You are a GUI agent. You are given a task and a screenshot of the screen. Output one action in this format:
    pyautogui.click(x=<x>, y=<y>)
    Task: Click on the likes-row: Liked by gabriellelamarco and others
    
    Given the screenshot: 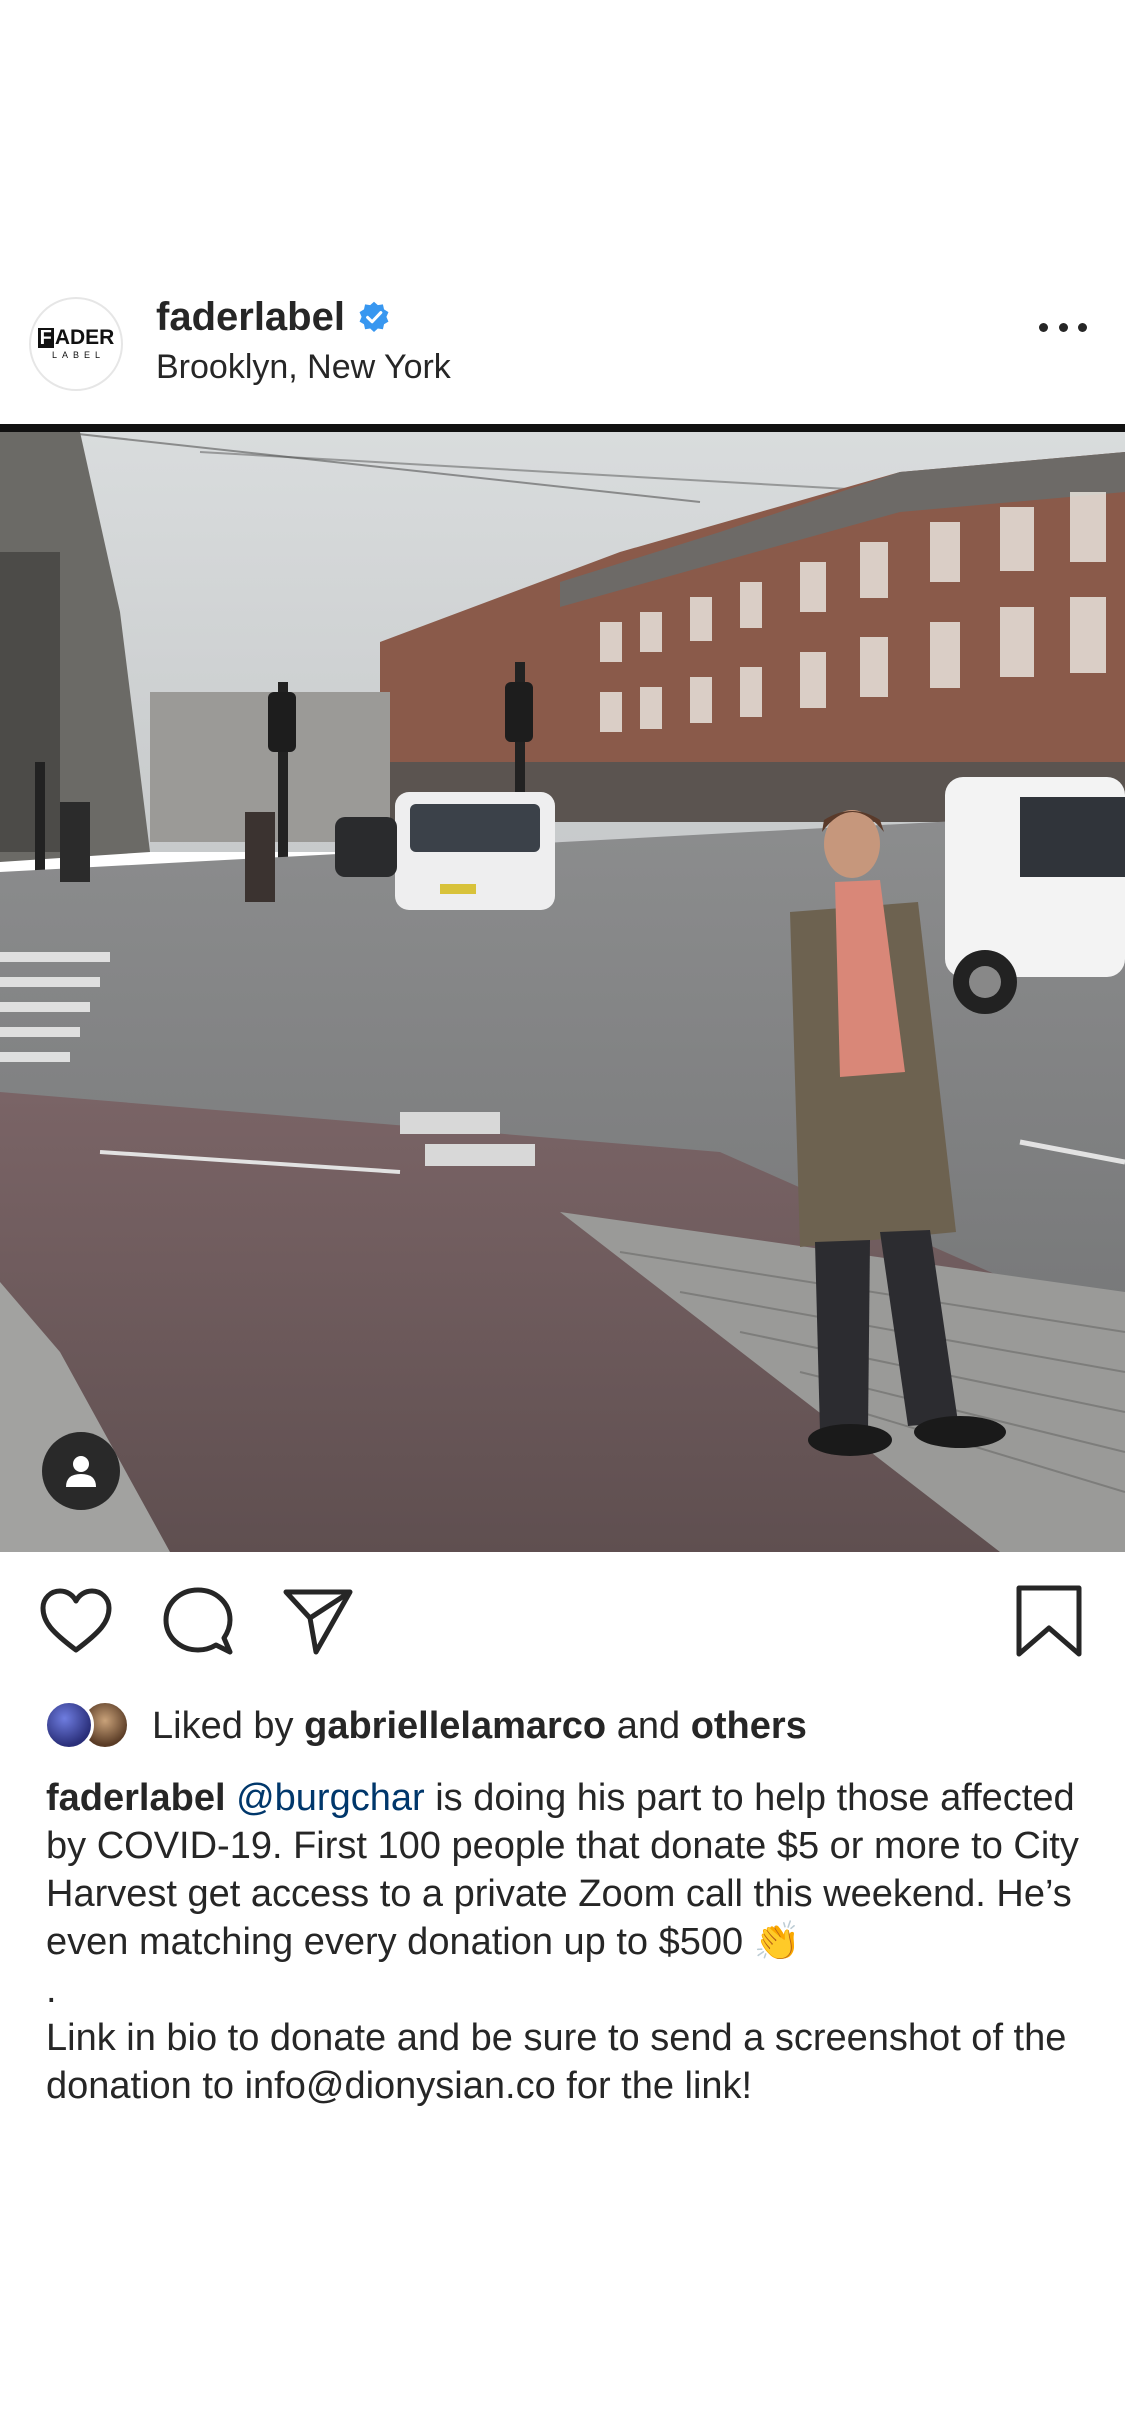 What is the action you would take?
    pyautogui.click(x=425, y=1726)
    